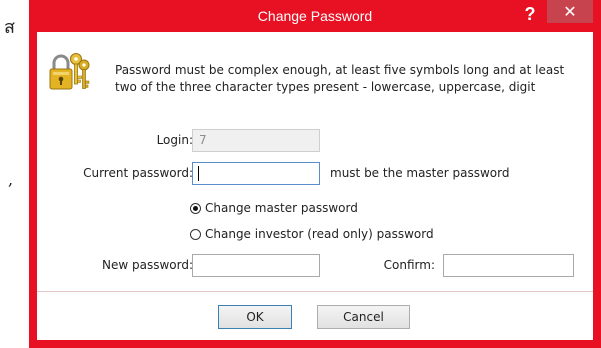 The height and width of the screenshot is (348, 601). Describe the element at coordinates (195, 234) in the screenshot. I see `radio-button` at that location.